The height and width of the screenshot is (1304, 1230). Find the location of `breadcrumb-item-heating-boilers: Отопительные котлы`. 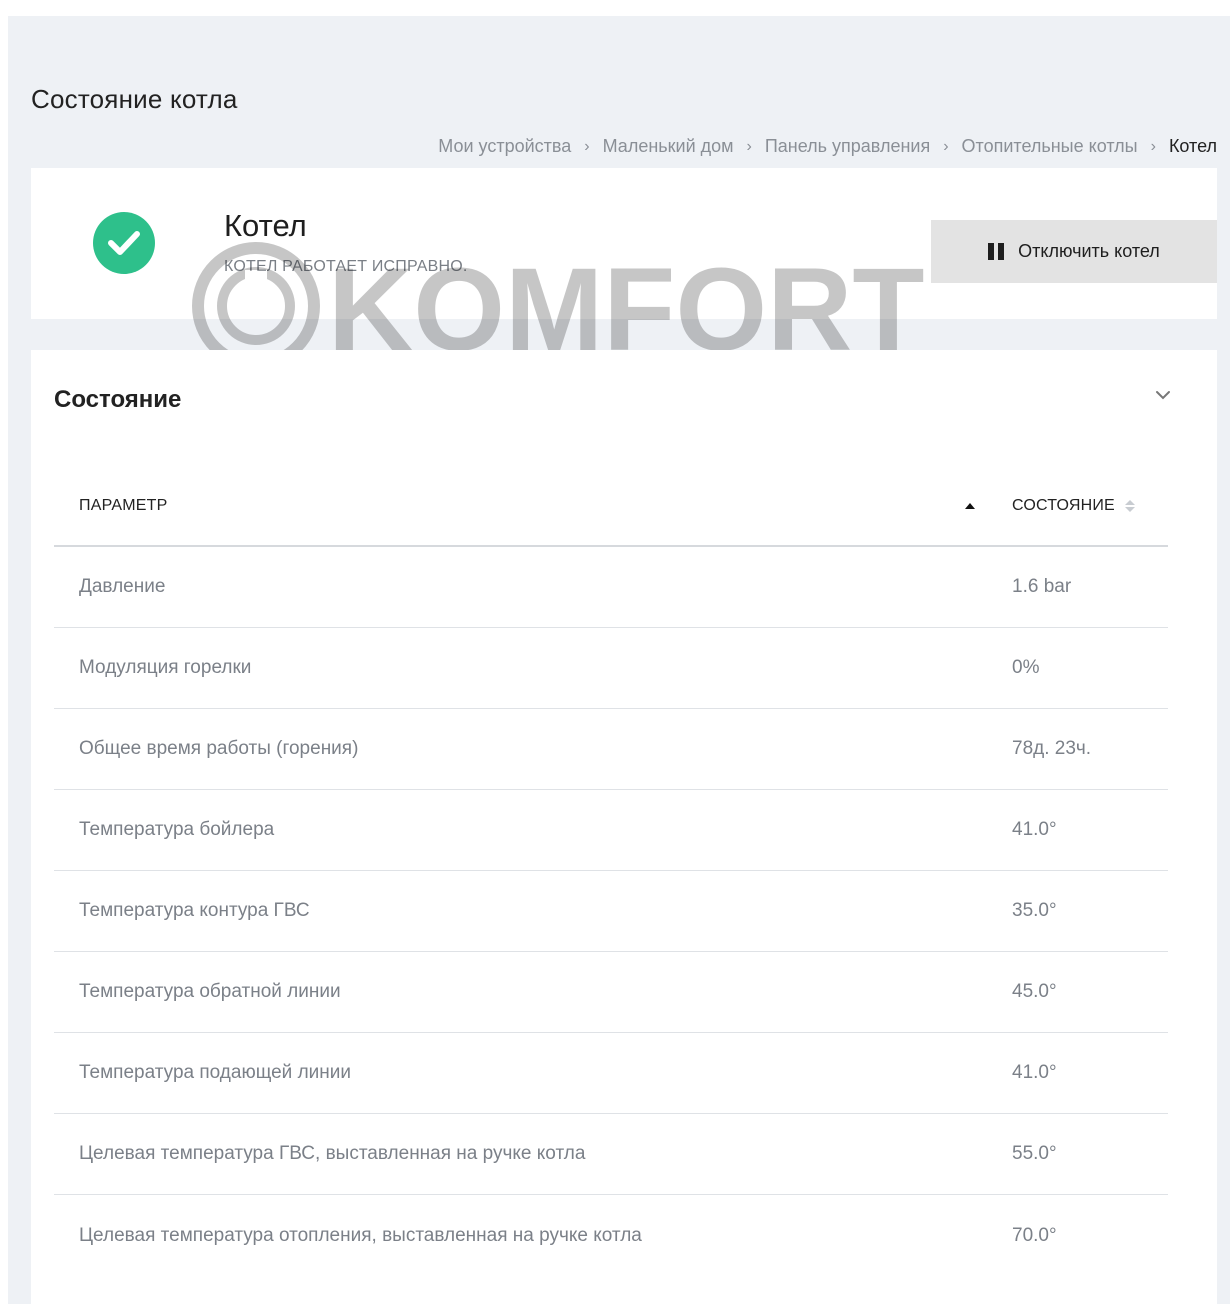

breadcrumb-item-heating-boilers: Отопительные котлы is located at coordinates (1050, 146).